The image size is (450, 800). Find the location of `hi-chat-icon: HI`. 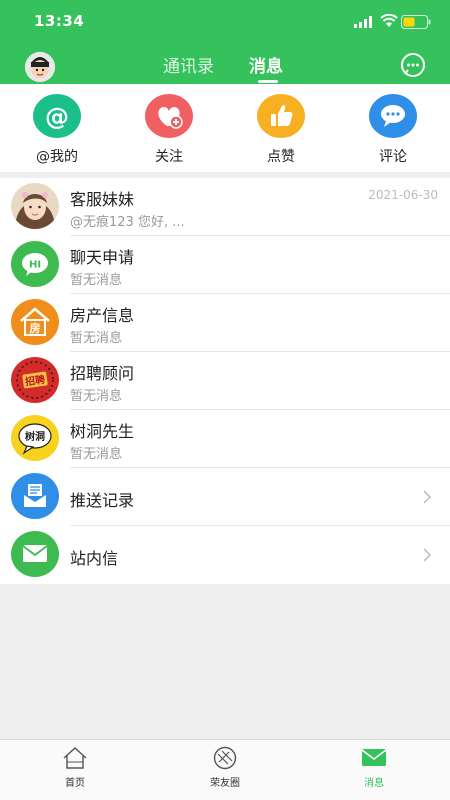

hi-chat-icon: HI is located at coordinates (35, 264).